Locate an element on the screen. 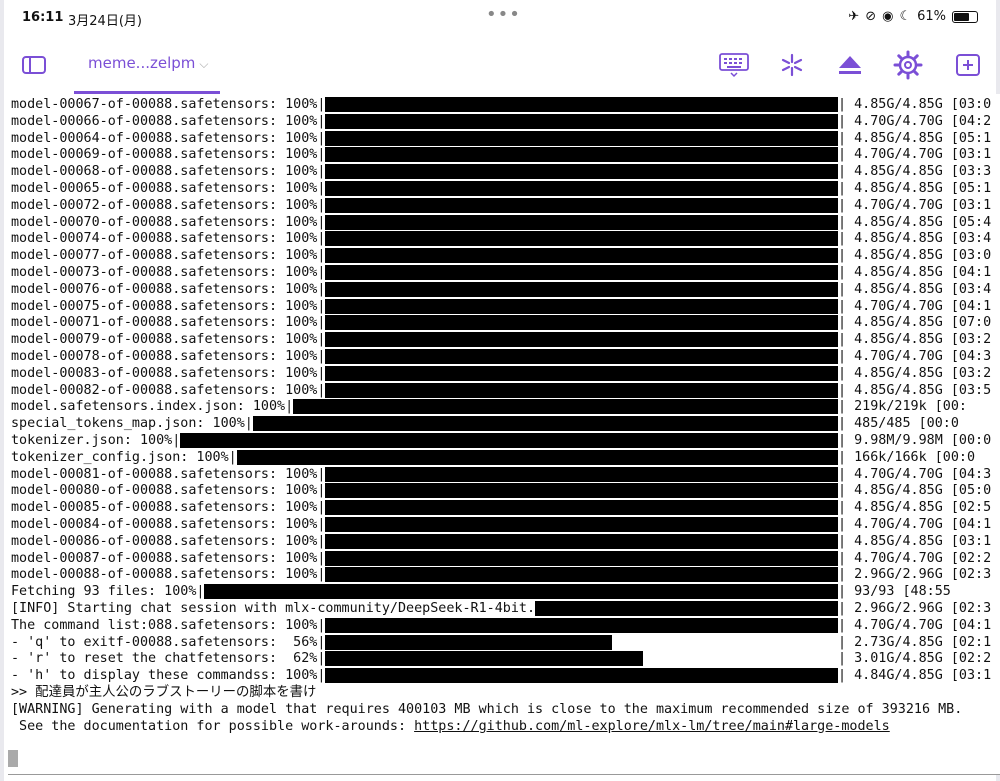 The width and height of the screenshot is (1000, 781). progress-stats: | 4.70G/4.70G [04:3 is located at coordinates (915, 474).